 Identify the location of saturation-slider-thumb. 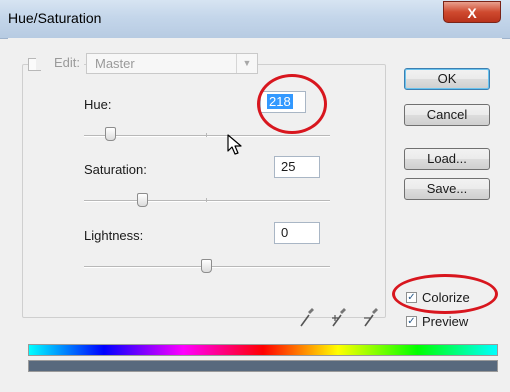
(142, 200).